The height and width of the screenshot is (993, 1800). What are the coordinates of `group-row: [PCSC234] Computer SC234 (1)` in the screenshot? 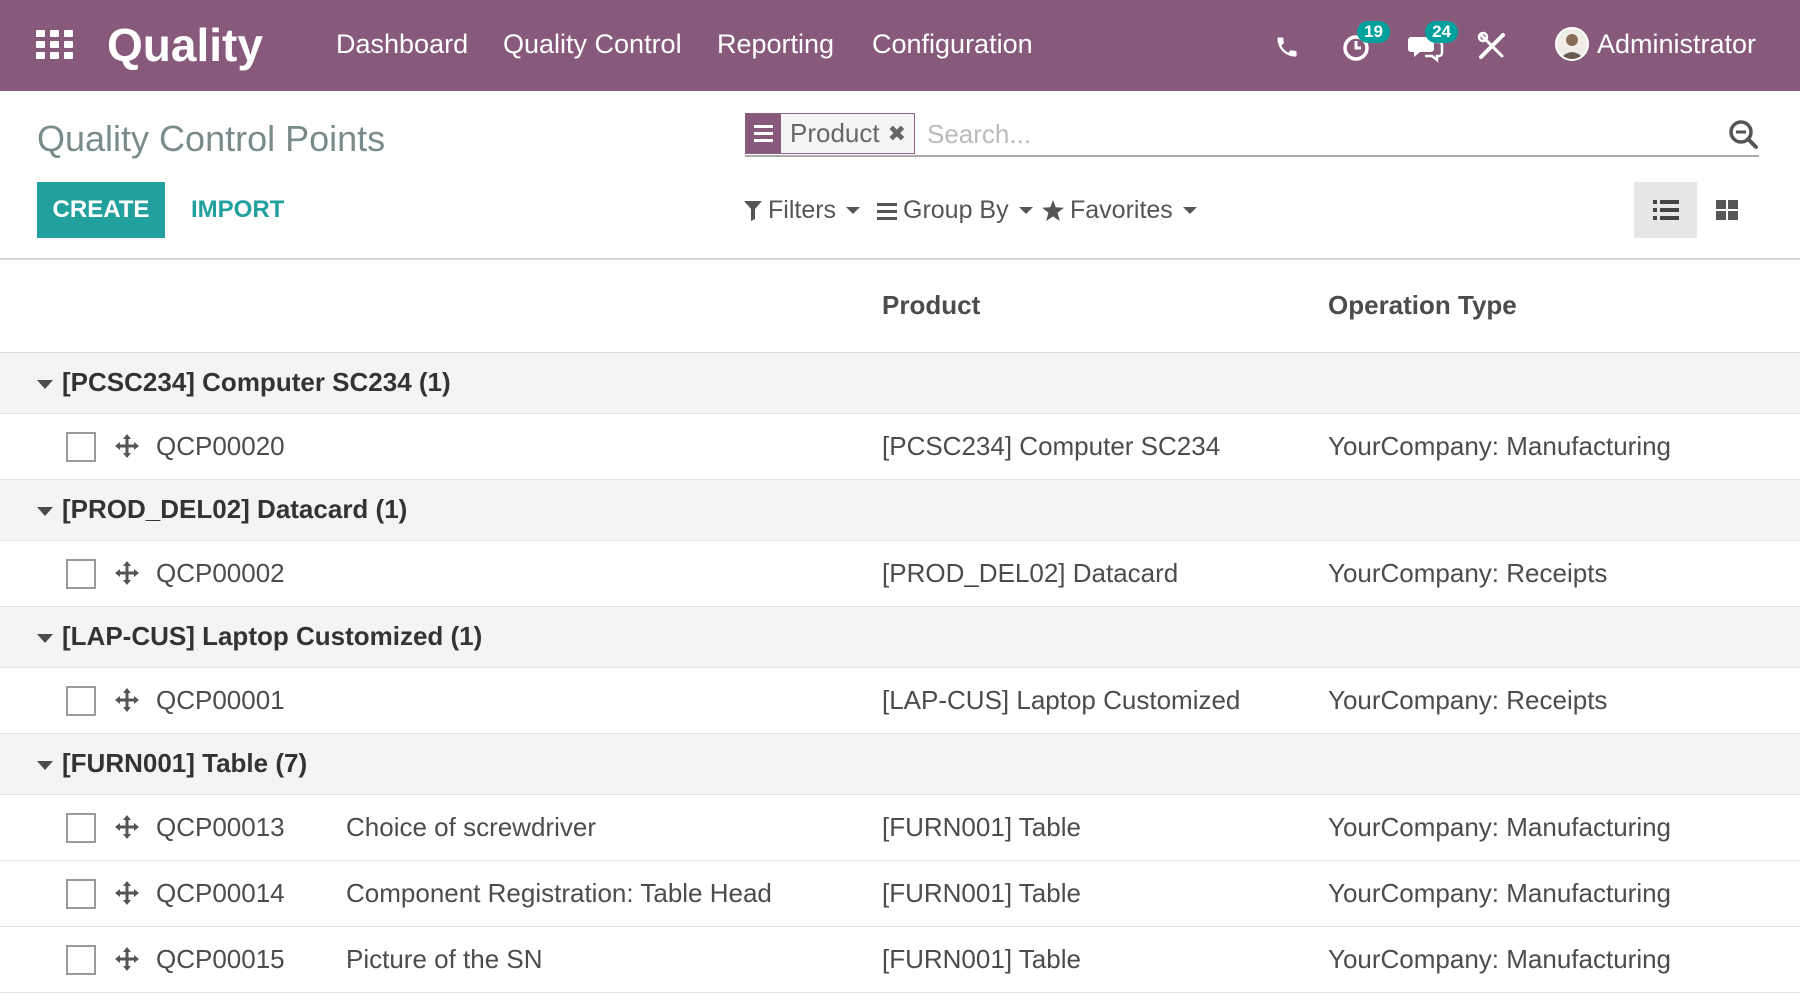 It's located at (900, 383).